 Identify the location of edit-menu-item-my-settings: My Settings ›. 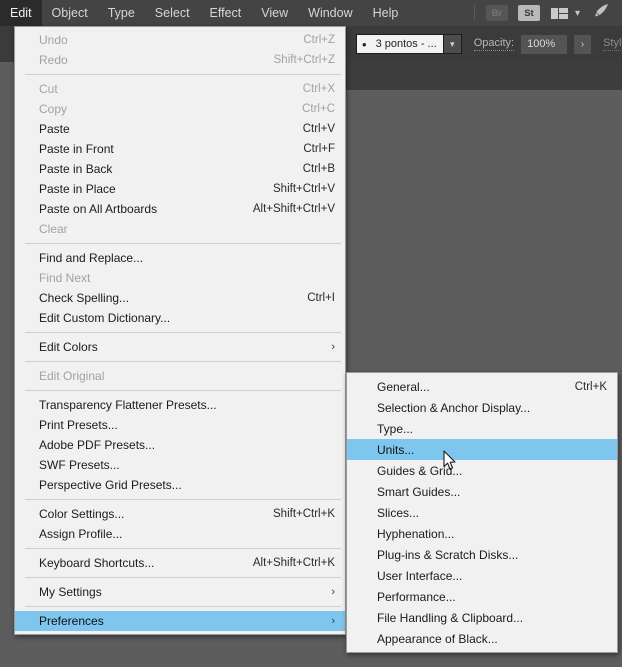
(180, 592).